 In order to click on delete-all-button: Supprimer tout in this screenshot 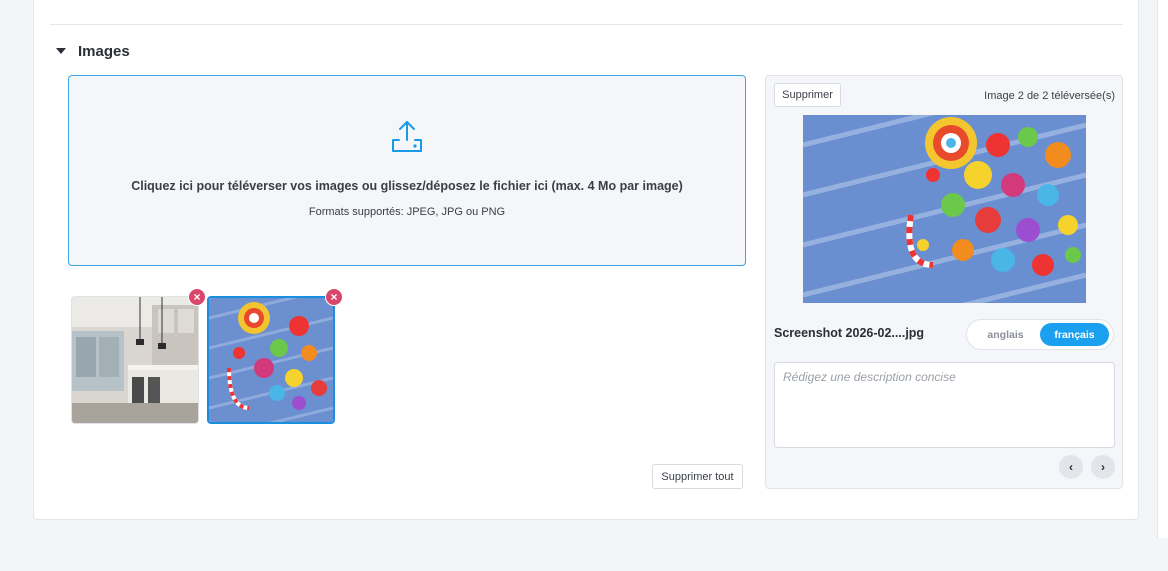, I will do `click(697, 476)`.